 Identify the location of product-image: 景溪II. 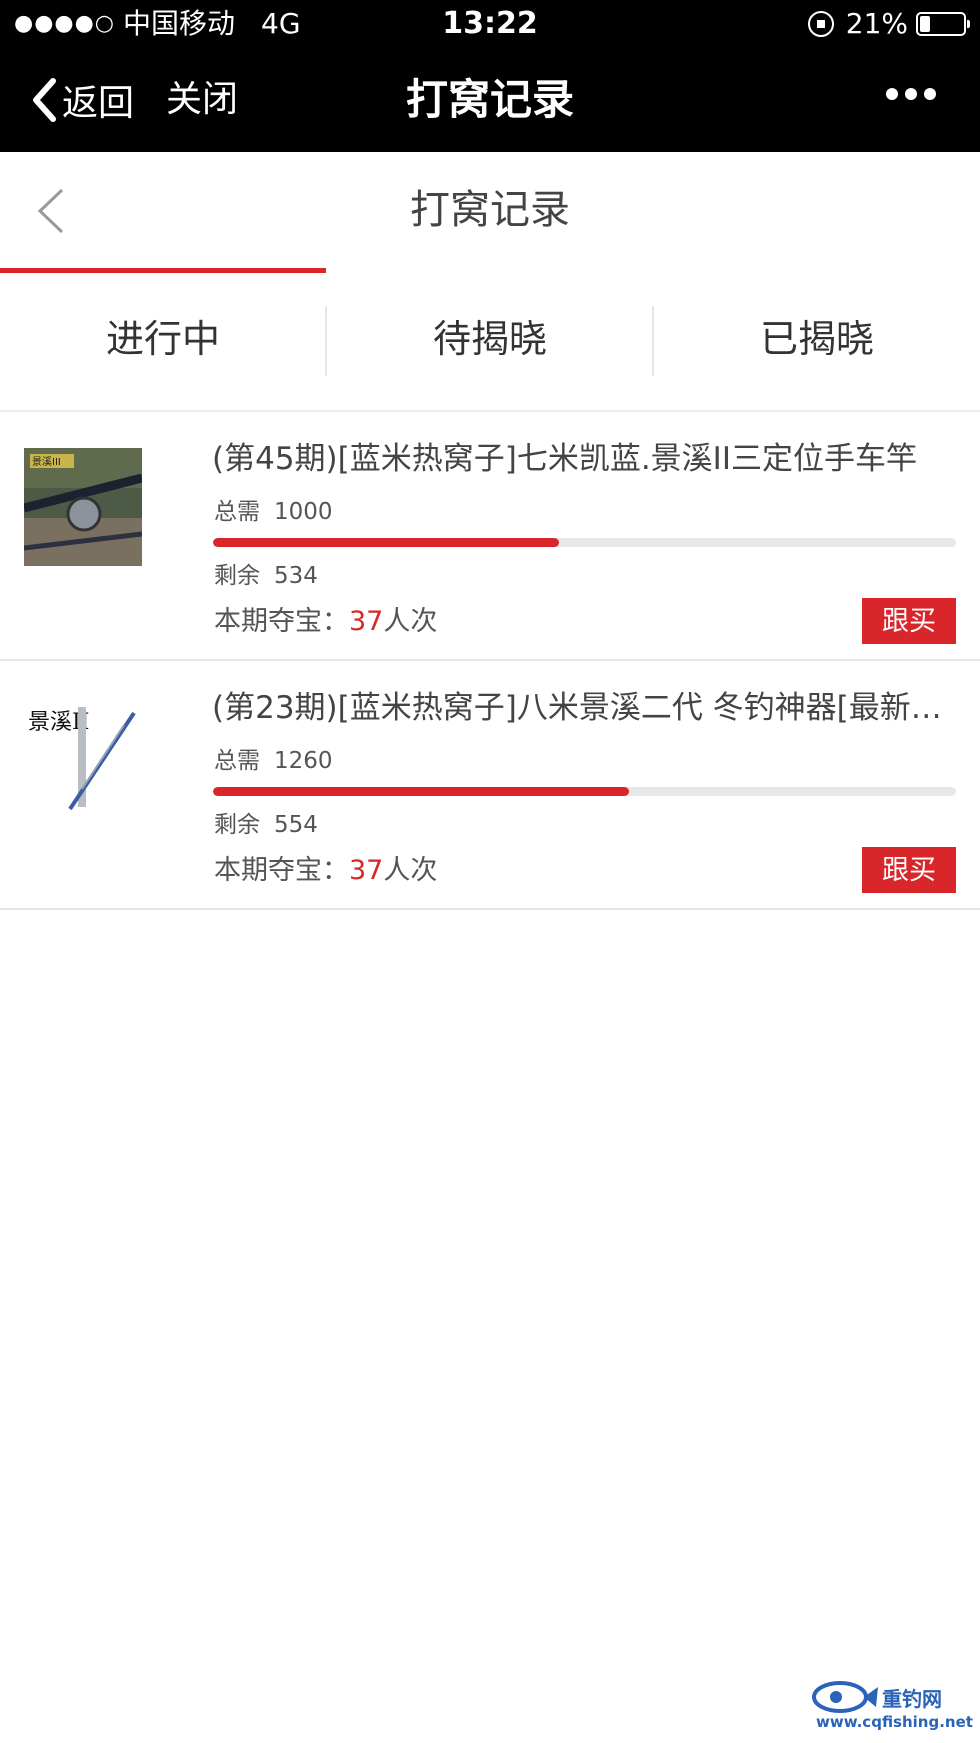
(83, 756).